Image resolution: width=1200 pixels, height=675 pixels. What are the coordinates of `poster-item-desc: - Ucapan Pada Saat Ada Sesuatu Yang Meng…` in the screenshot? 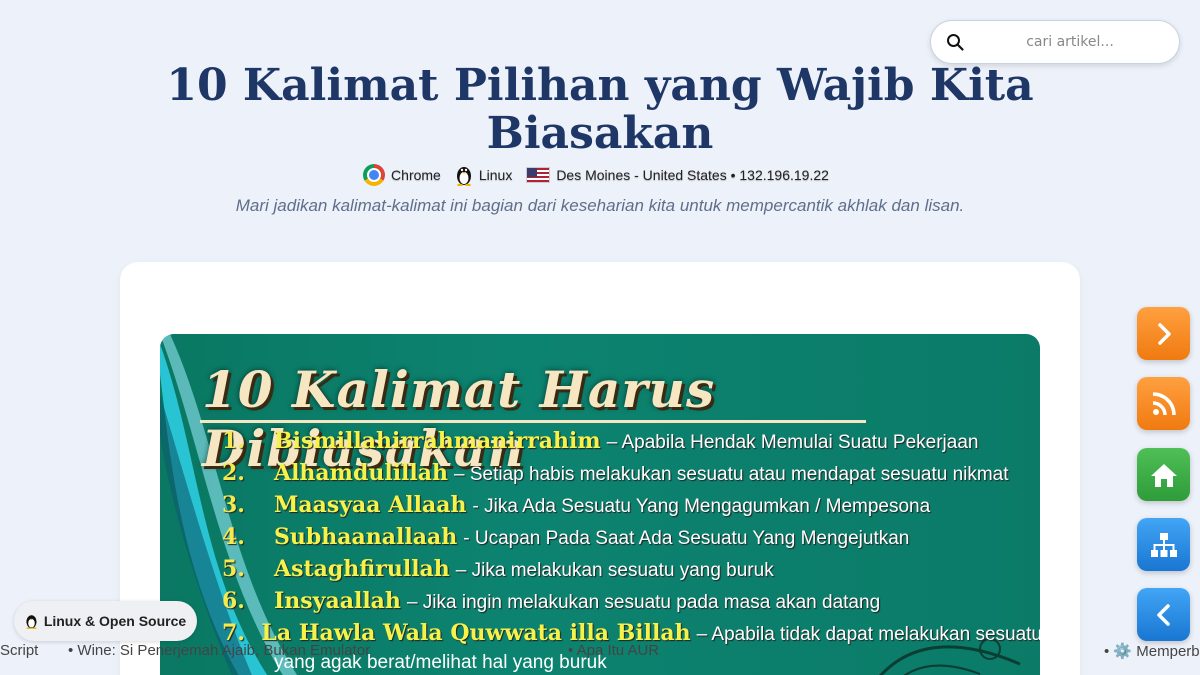 It's located at (686, 538).